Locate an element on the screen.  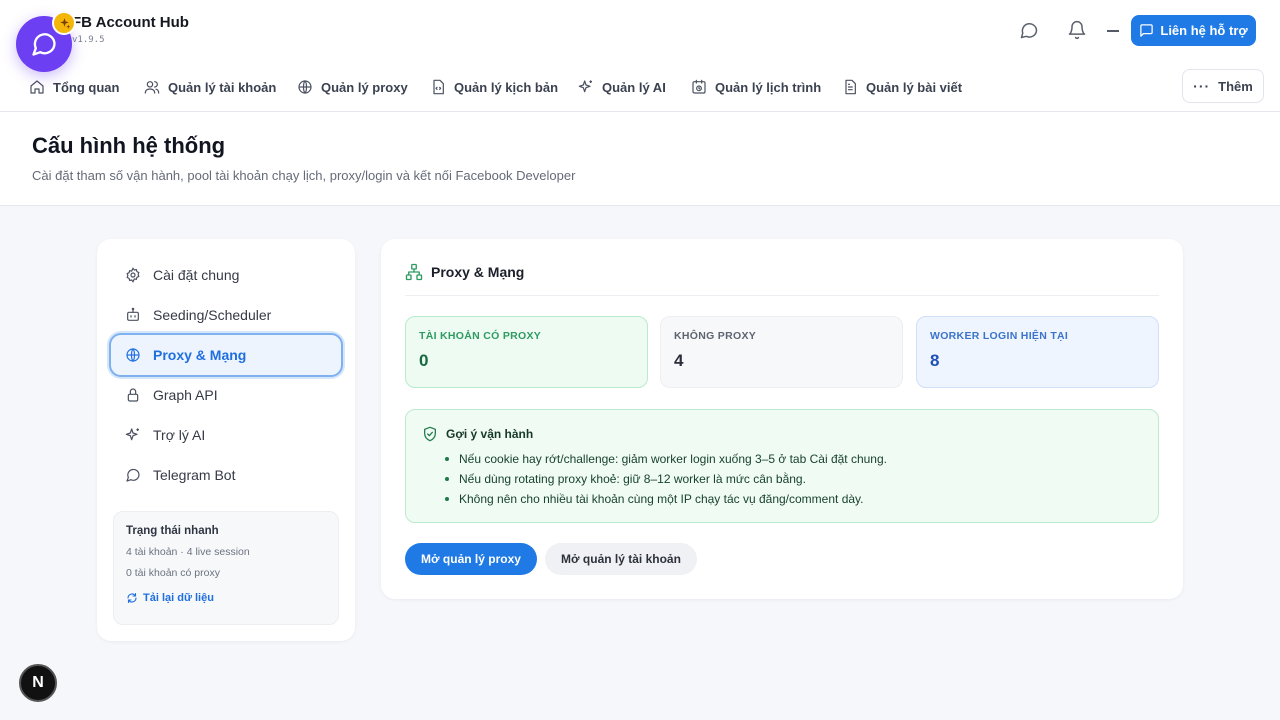
sidebar-item-label: Seeding/Scheduler is located at coordinates (212, 315).